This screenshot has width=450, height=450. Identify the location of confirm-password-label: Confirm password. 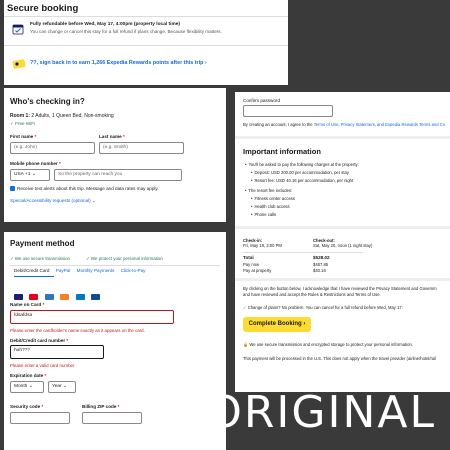
(262, 100).